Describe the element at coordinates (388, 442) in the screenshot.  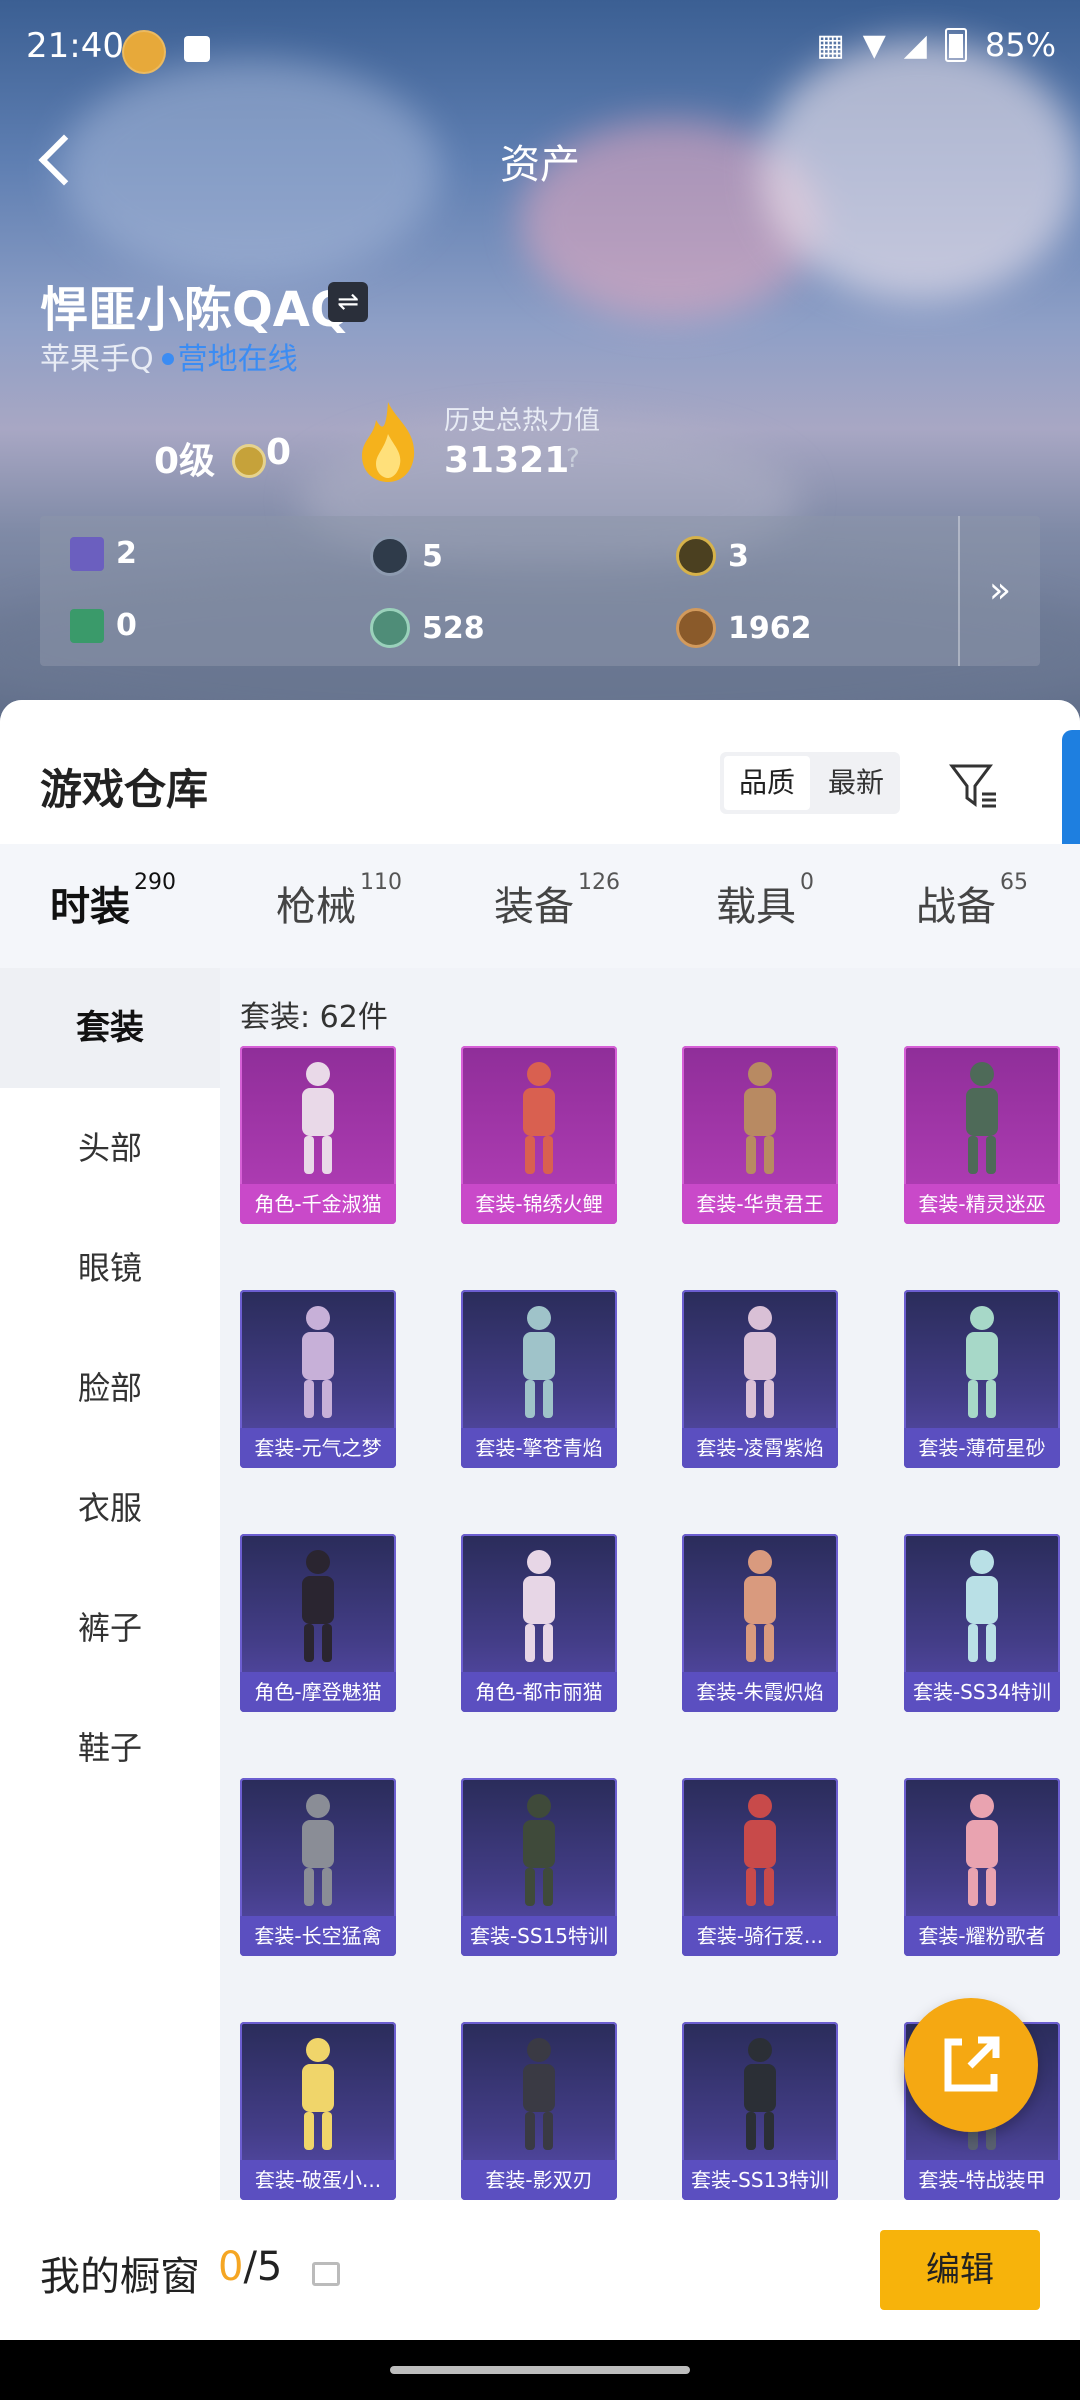
I see `flame-icon` at that location.